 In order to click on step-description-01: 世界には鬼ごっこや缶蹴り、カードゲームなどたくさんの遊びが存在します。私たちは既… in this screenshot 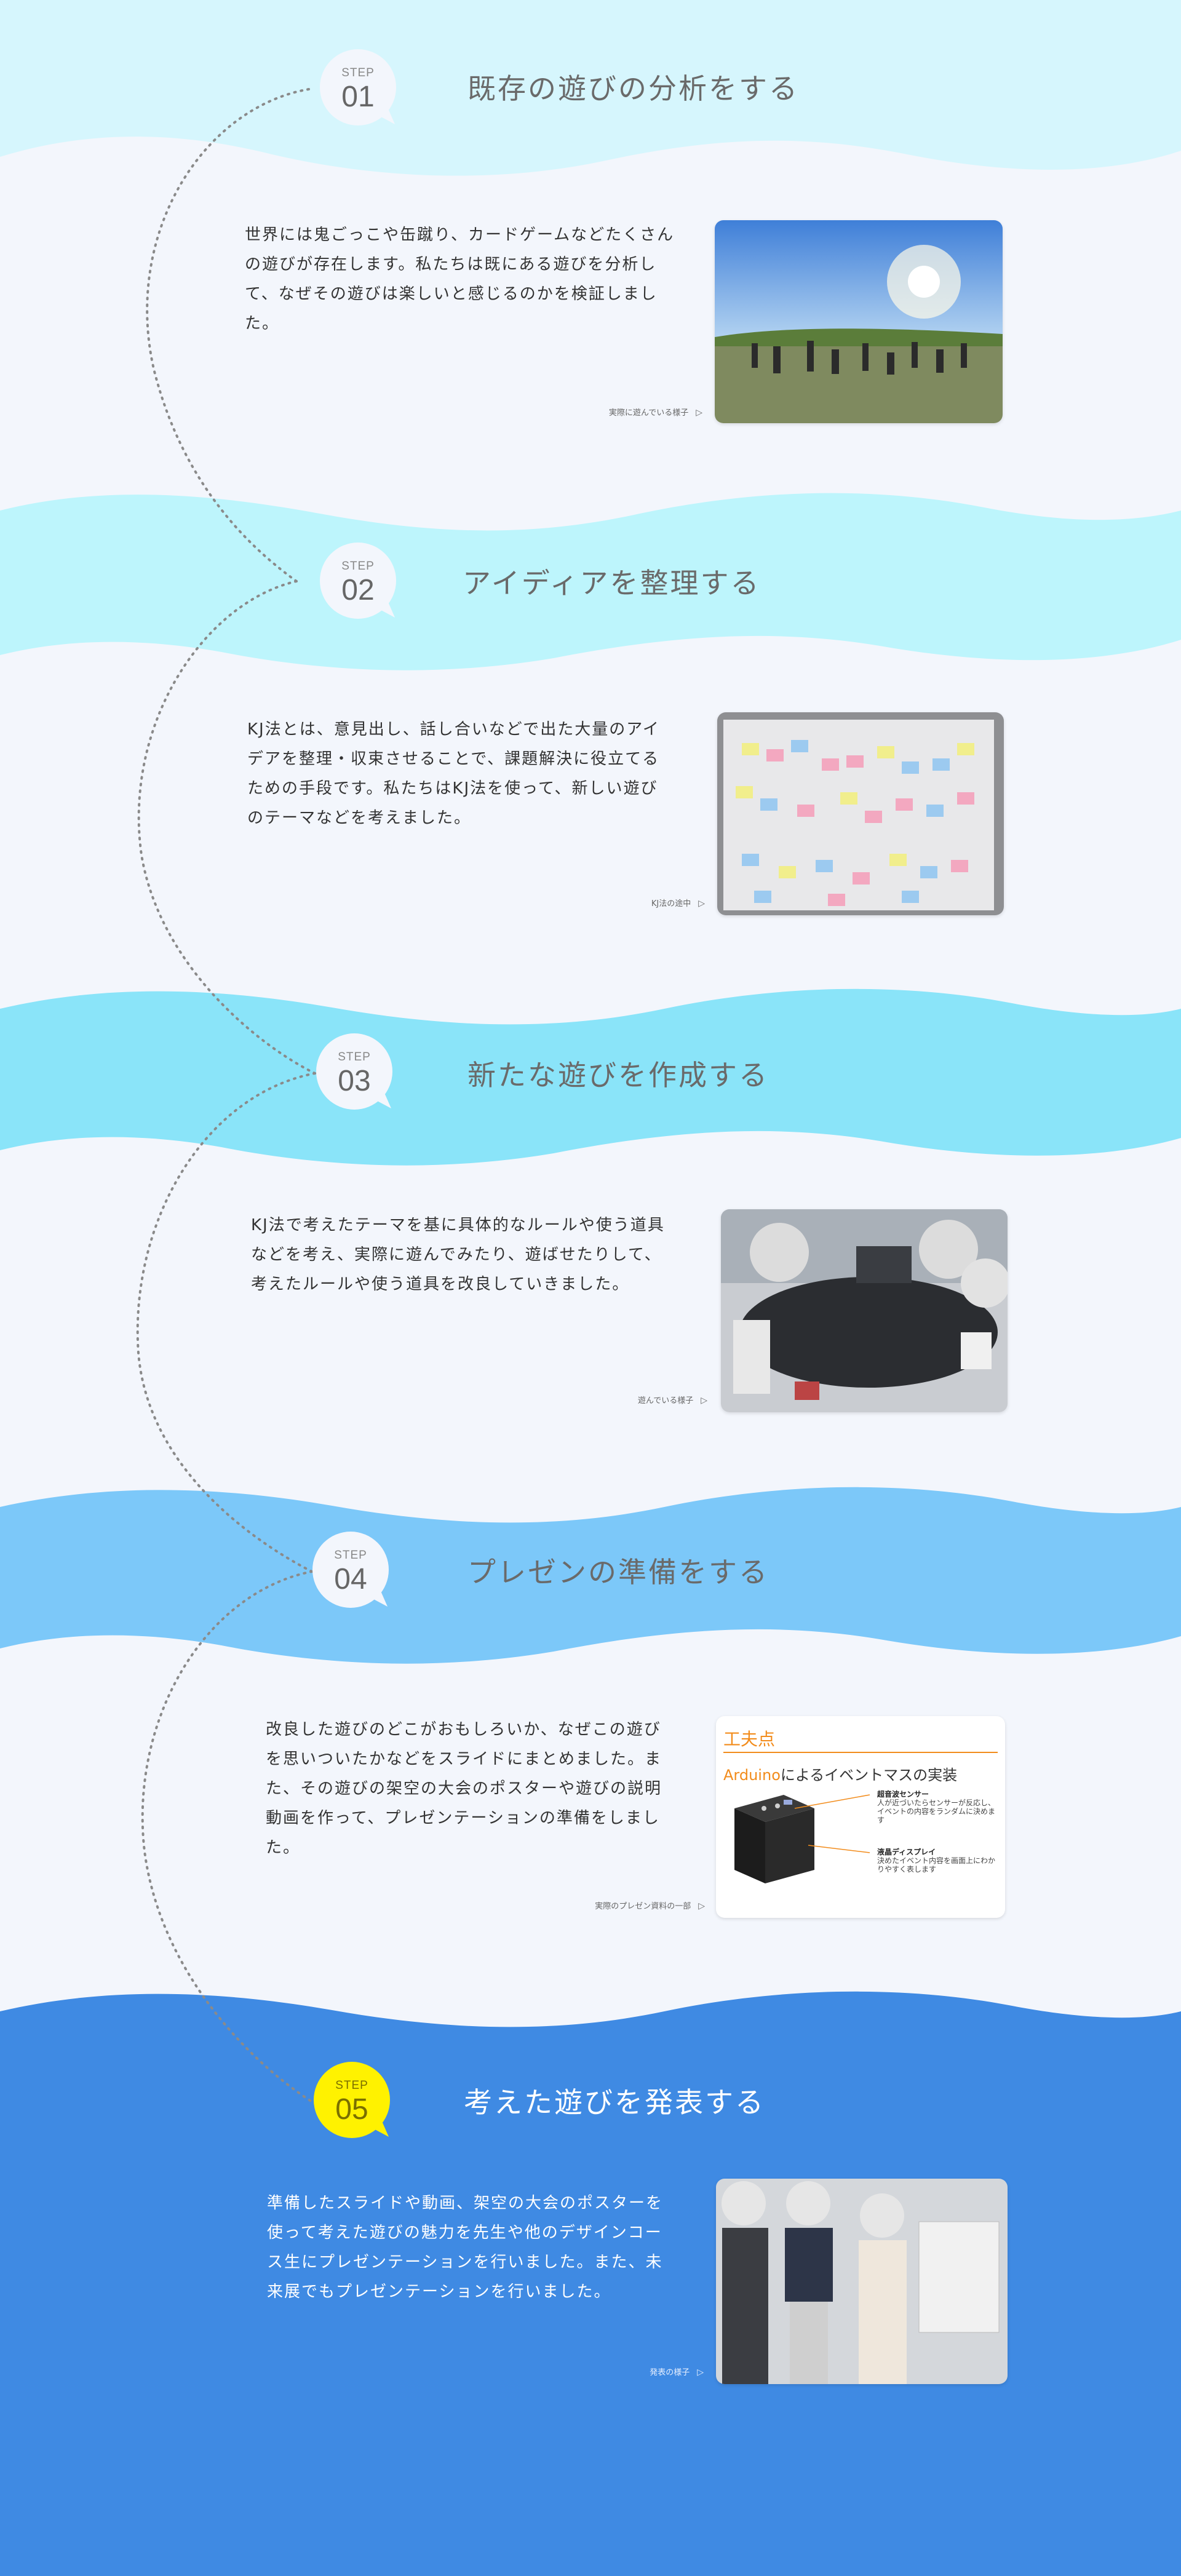, I will do `click(460, 279)`.